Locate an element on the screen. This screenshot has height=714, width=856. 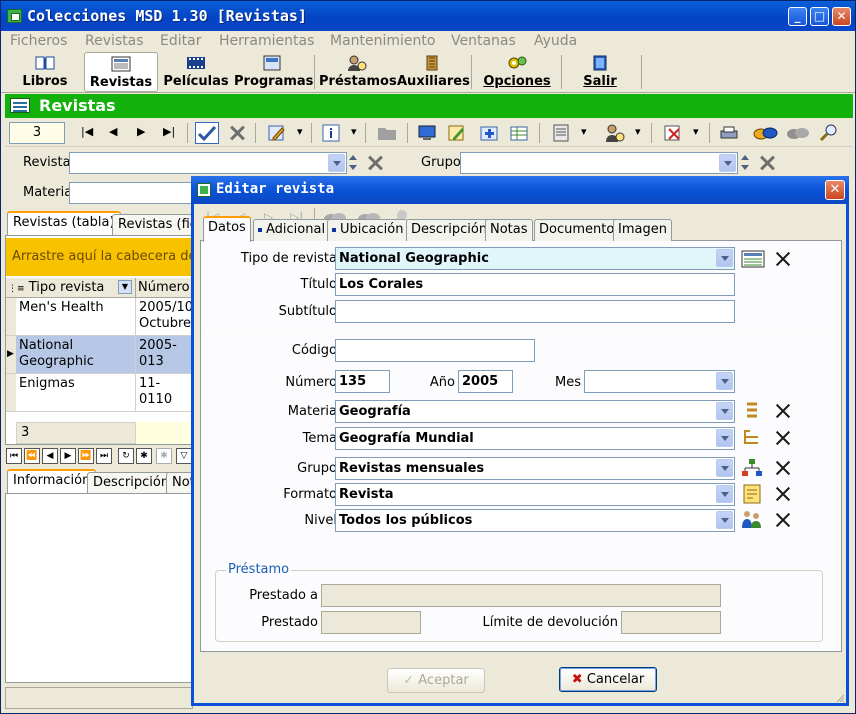
nav-next-icon: ▶ is located at coordinates (68, 456).